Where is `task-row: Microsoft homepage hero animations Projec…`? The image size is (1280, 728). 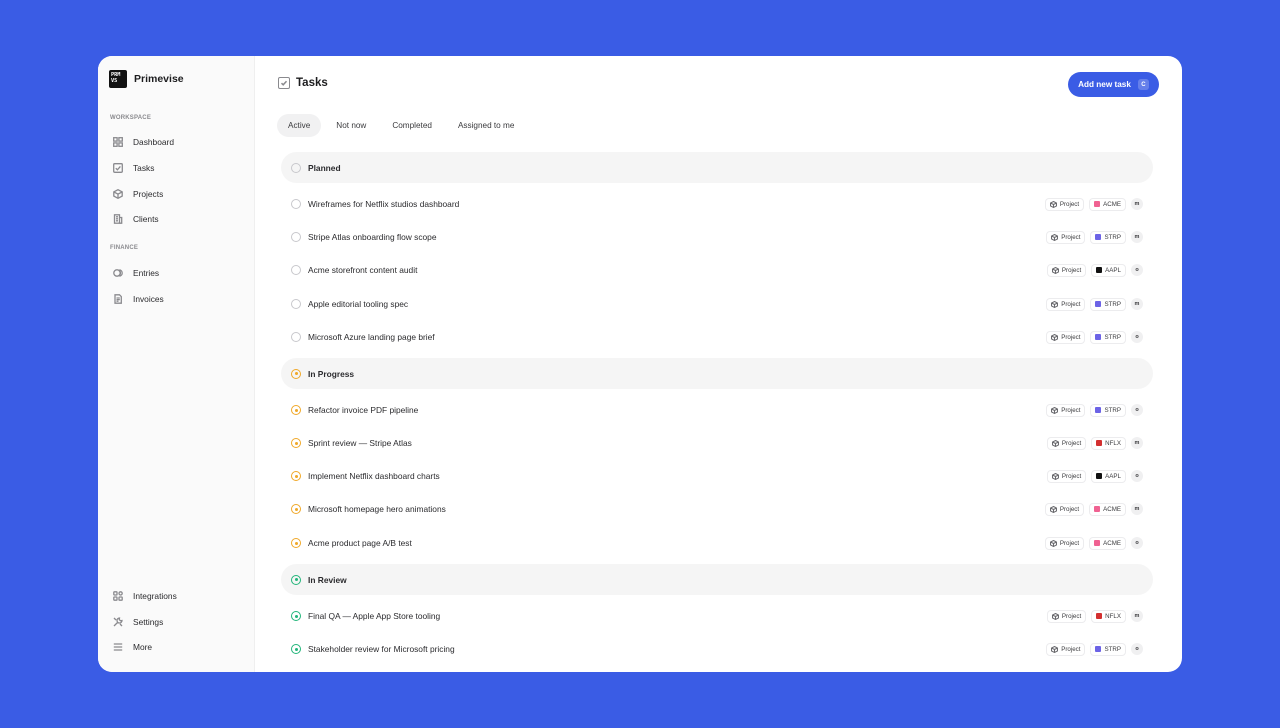 task-row: Microsoft homepage hero animations Projec… is located at coordinates (717, 509).